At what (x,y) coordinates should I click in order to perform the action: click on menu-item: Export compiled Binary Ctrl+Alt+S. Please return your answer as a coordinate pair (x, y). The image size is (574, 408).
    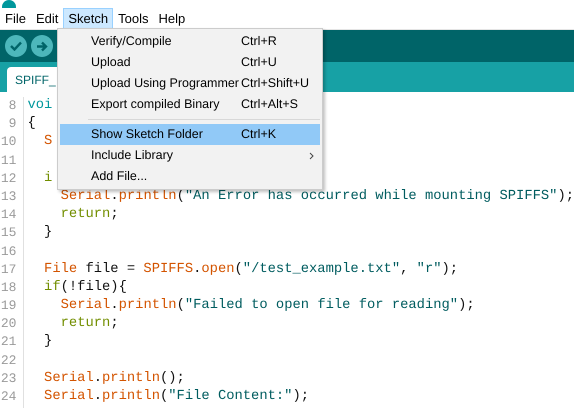
    Looking at the image, I should click on (190, 104).